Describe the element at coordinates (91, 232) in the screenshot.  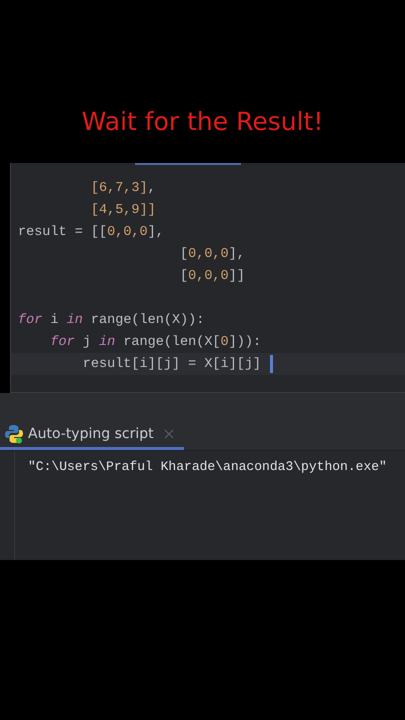
I see `code-line: result = [[0,0,0],` at that location.